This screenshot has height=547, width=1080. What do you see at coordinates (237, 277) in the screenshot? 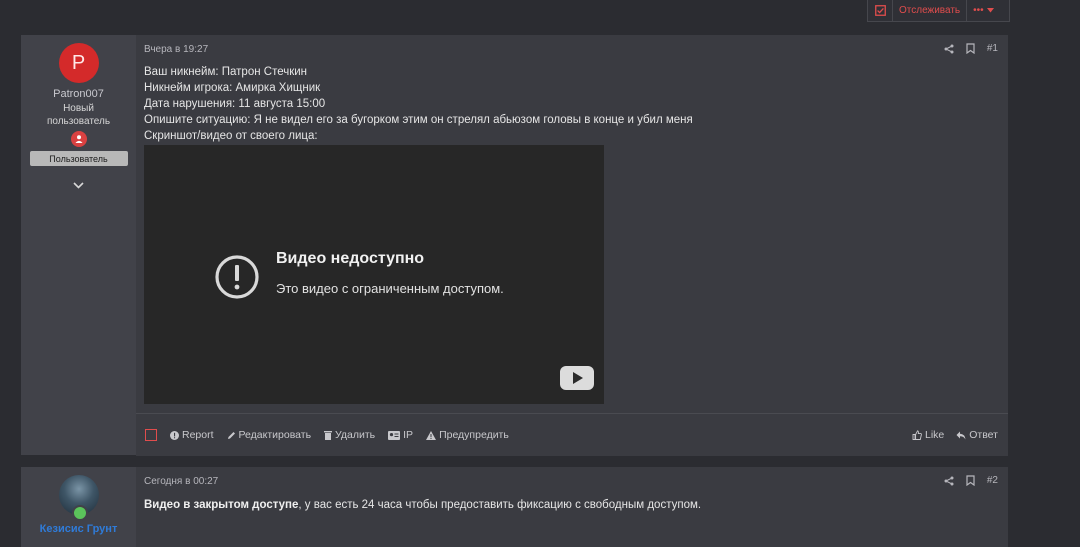
I see `alert-circle-icon` at bounding box center [237, 277].